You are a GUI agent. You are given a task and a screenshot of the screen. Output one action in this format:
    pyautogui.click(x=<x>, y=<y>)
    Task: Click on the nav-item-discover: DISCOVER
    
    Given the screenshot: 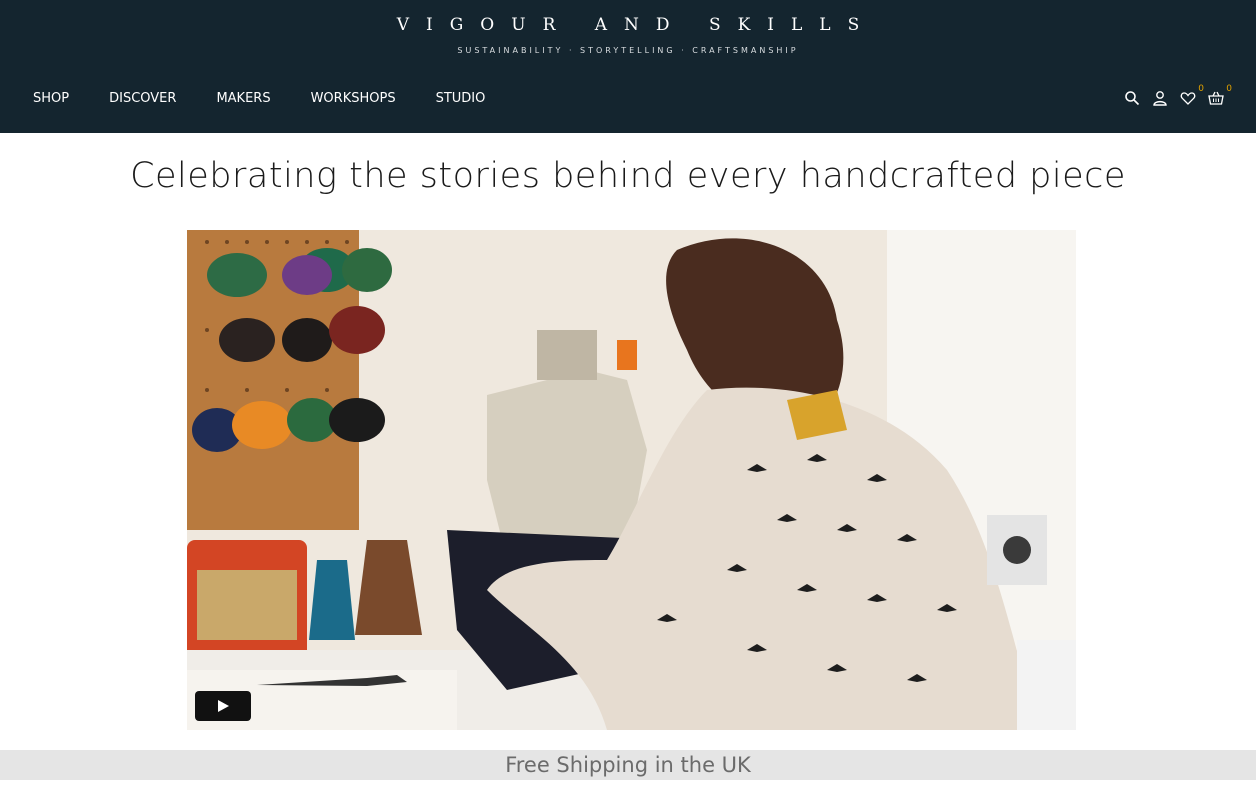 What is the action you would take?
    pyautogui.click(x=142, y=99)
    